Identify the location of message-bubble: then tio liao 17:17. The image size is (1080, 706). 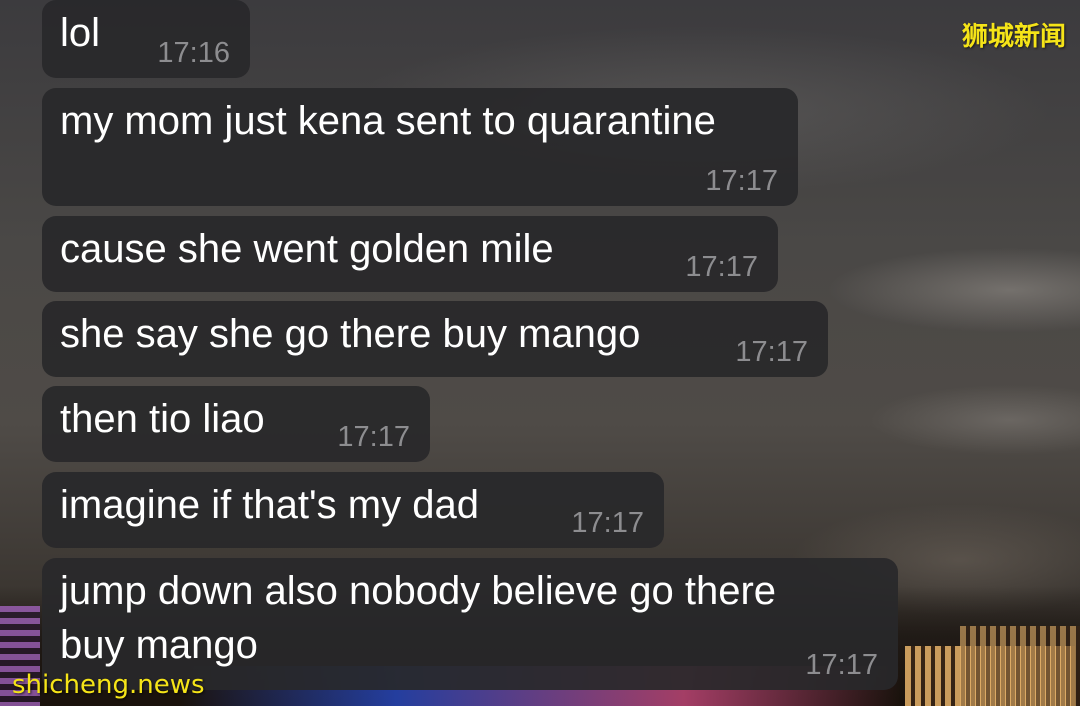
(236, 424).